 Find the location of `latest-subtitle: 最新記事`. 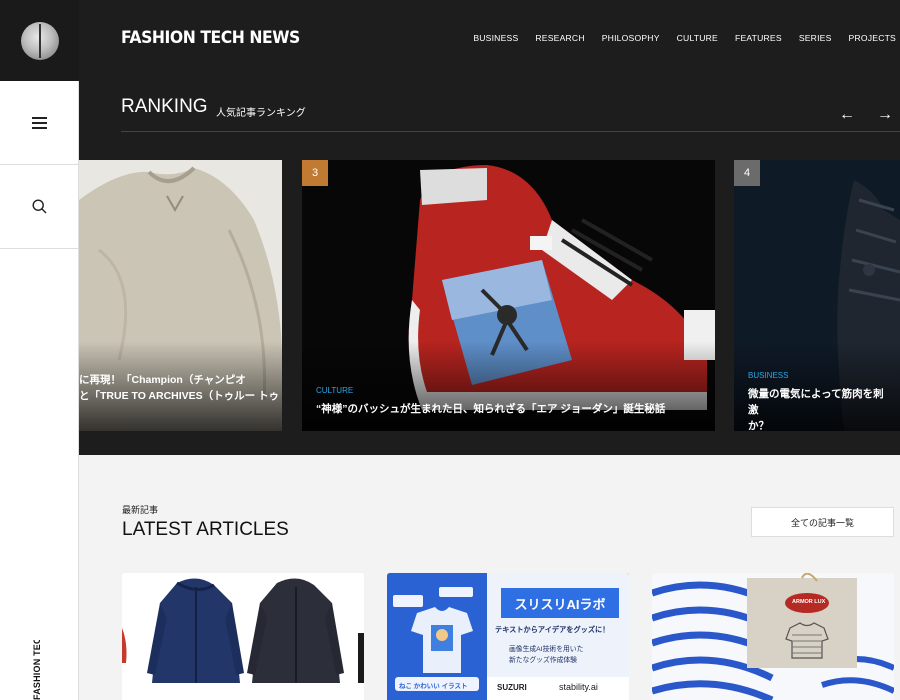

latest-subtitle: 最新記事 is located at coordinates (140, 510).